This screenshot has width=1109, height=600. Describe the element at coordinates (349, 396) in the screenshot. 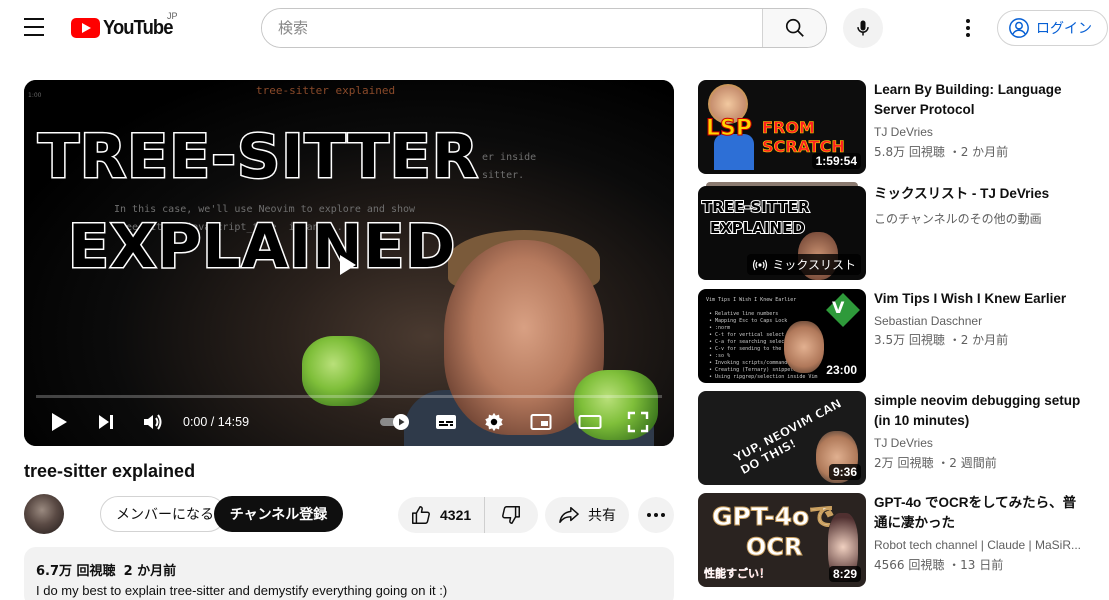

I see `progress-bar` at that location.